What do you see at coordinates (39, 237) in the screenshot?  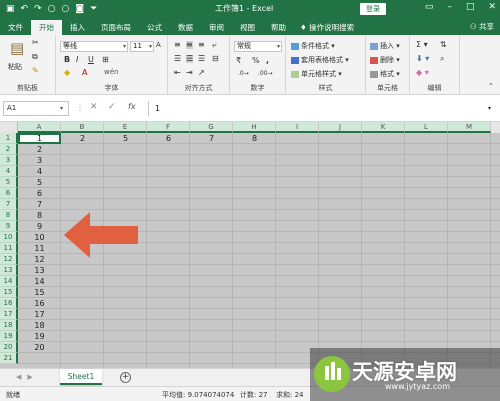 I see `cell-a10: 10` at bounding box center [39, 237].